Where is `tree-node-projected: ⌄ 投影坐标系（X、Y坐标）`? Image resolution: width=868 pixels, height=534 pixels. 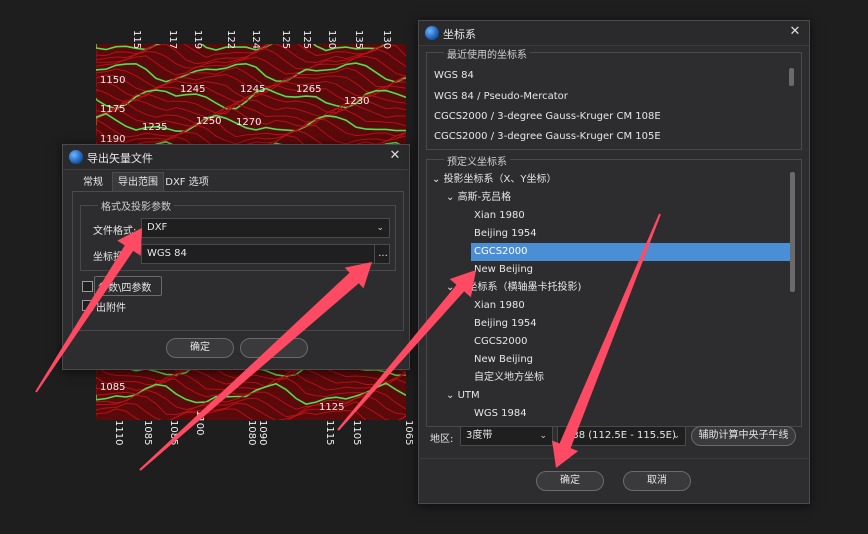 tree-node-projected: ⌄ 投影坐标系（X、Y坐标） is located at coordinates (494, 180).